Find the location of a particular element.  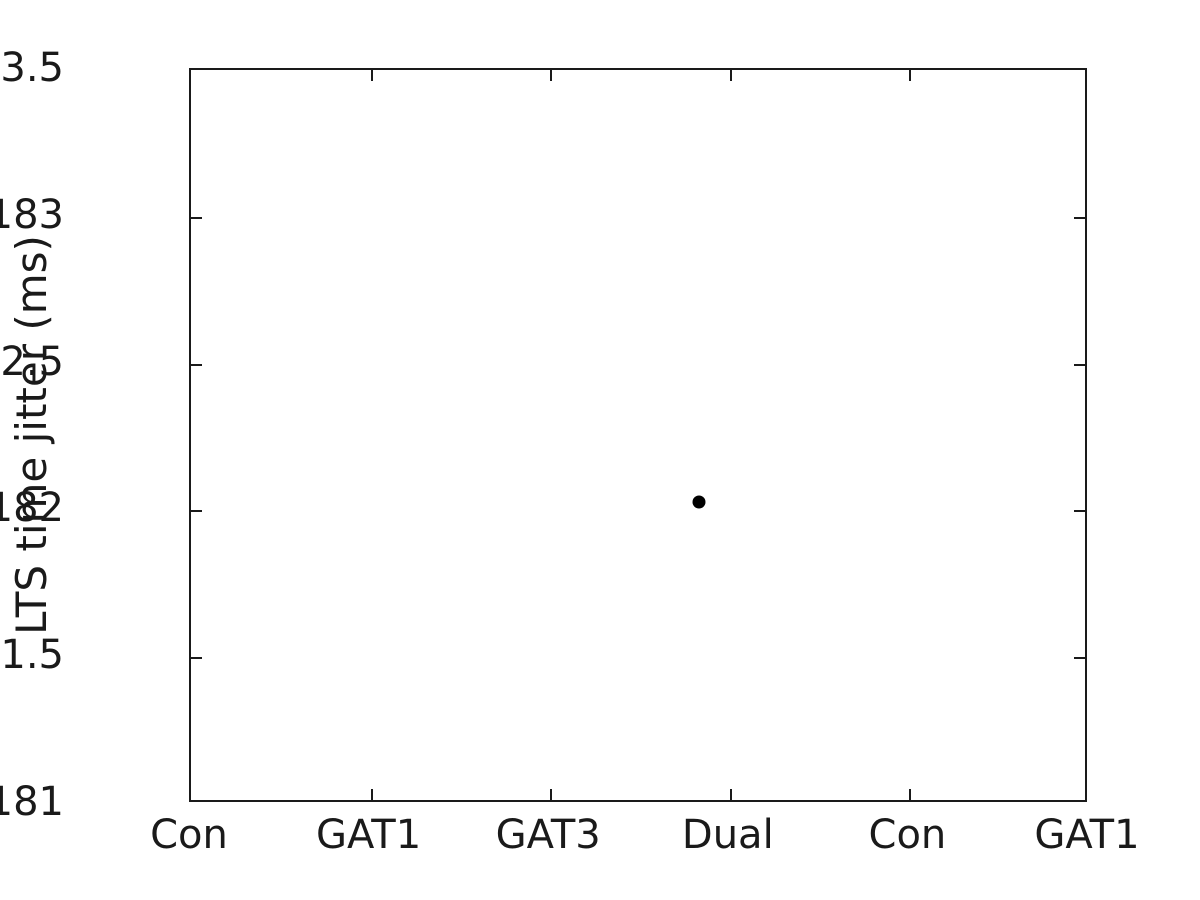

x-tick-label: GAT3 is located at coordinates (548, 835).